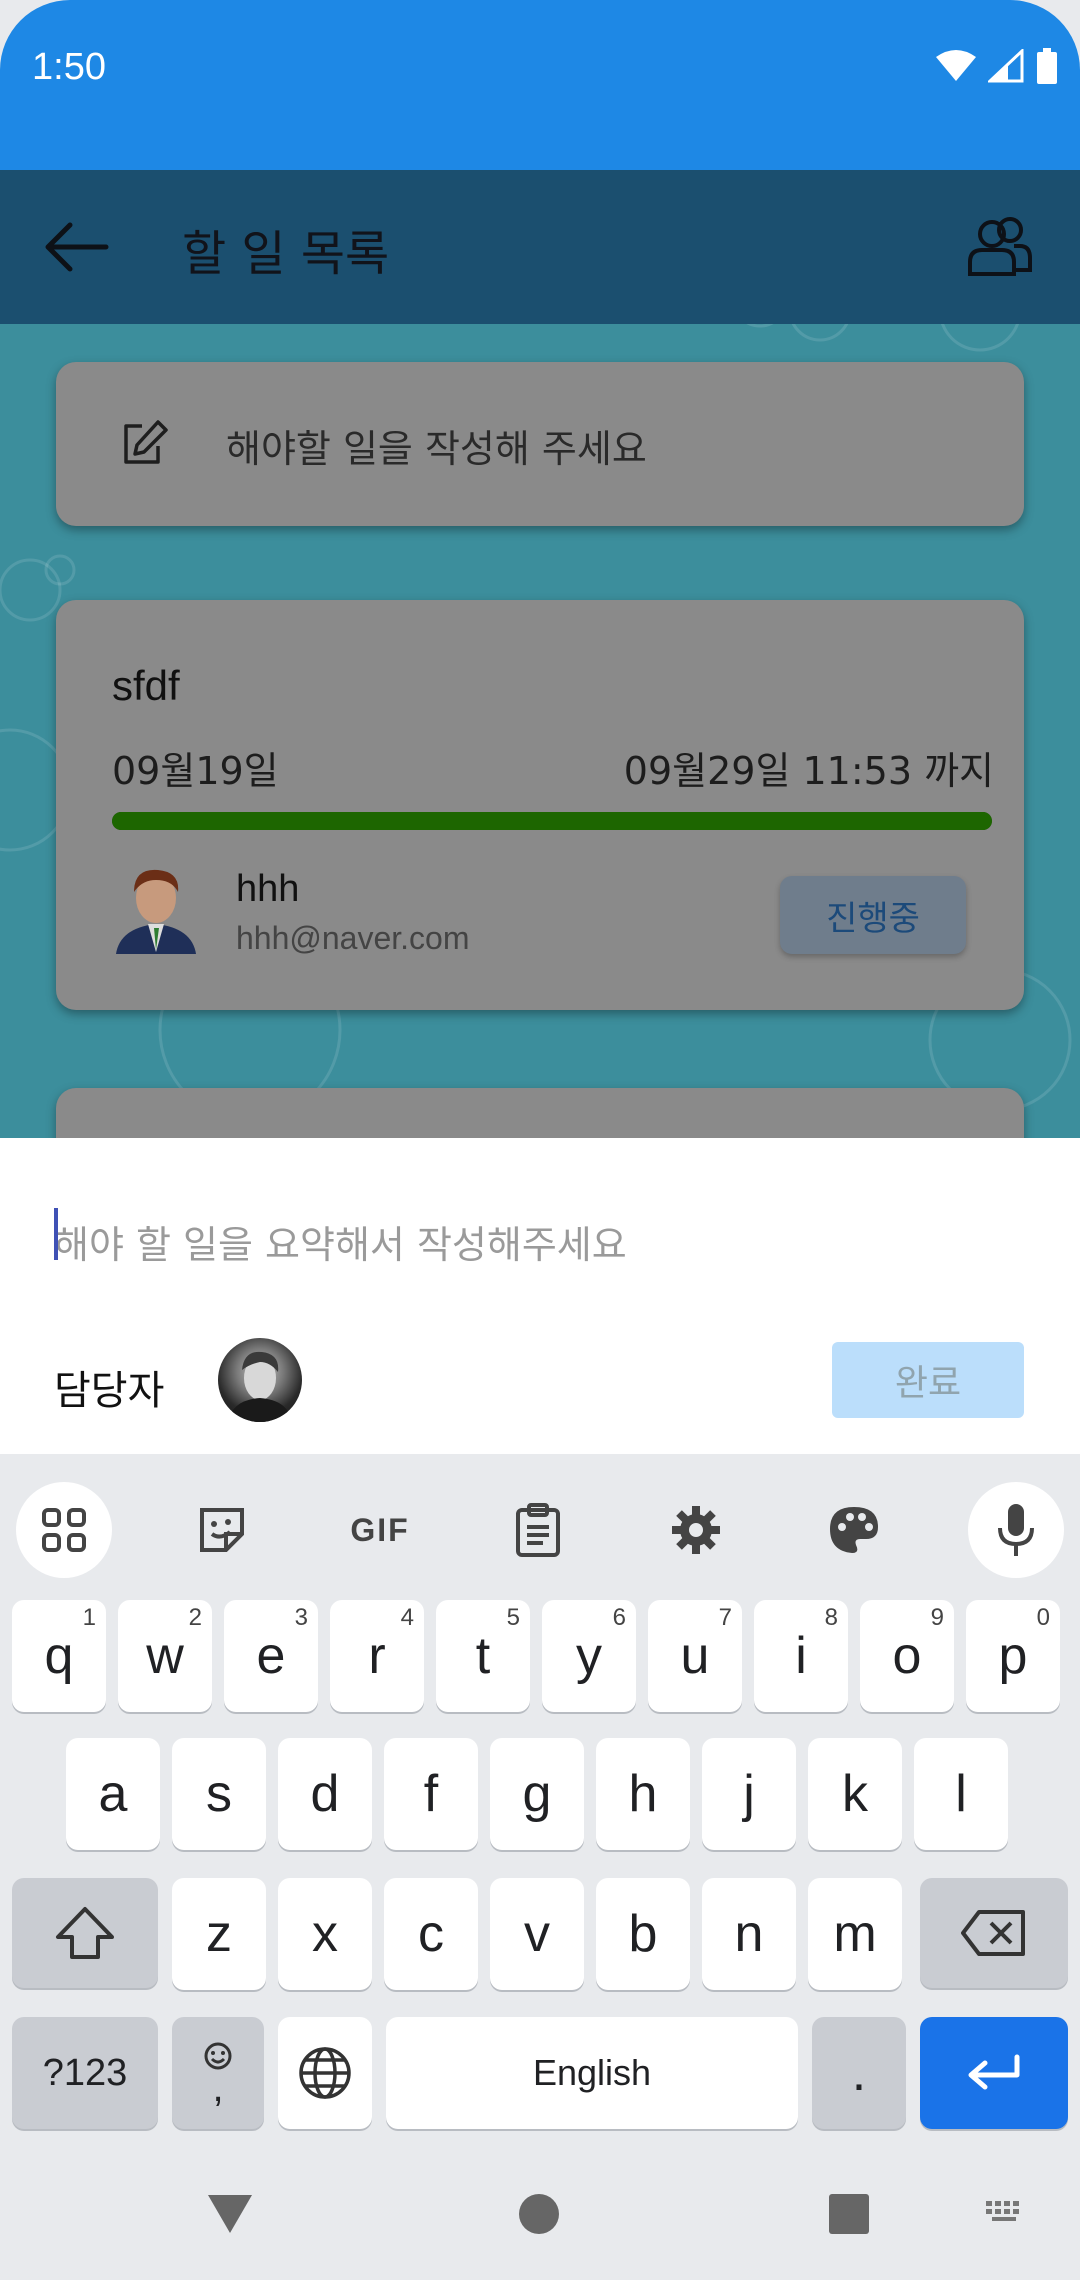  Describe the element at coordinates (725, 1617) in the screenshot. I see `key-number-hint: 7` at that location.